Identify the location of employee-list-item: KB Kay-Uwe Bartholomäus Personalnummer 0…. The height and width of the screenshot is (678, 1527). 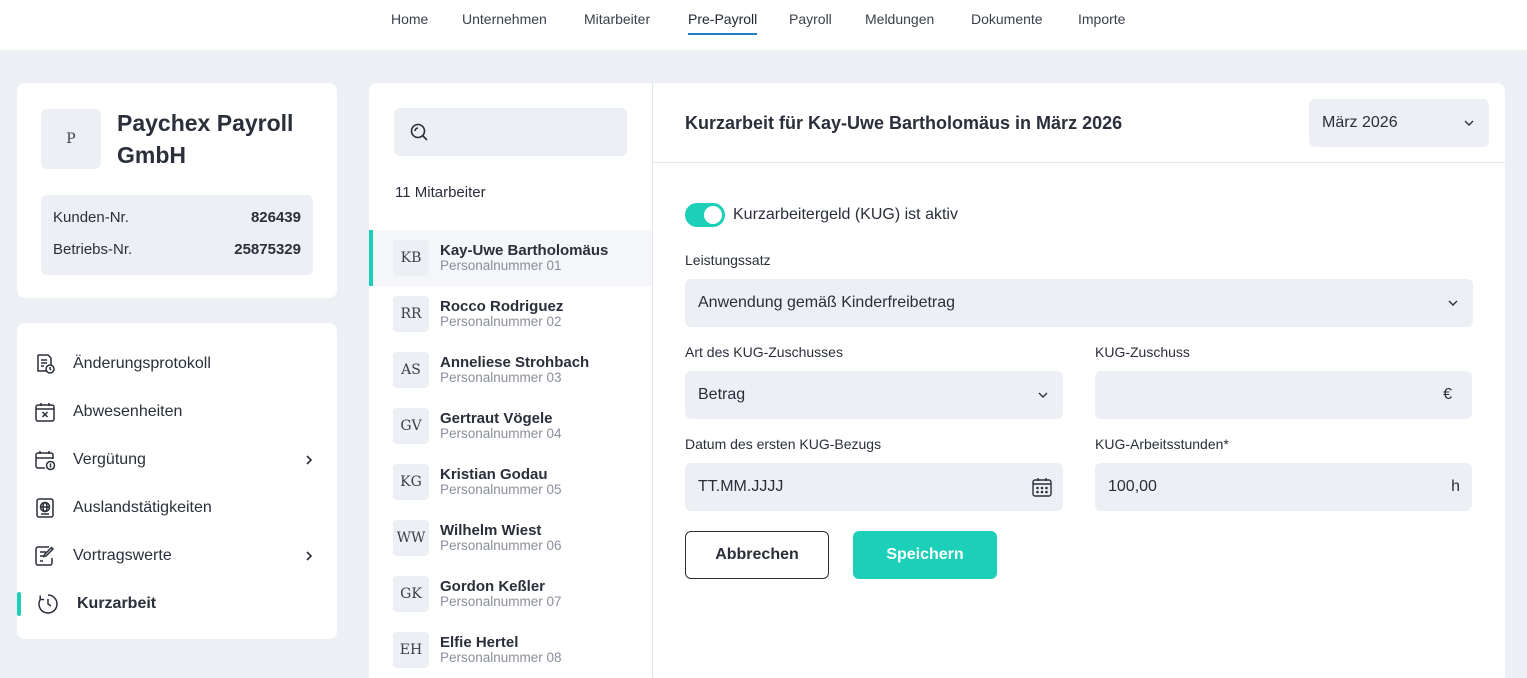
(510, 258).